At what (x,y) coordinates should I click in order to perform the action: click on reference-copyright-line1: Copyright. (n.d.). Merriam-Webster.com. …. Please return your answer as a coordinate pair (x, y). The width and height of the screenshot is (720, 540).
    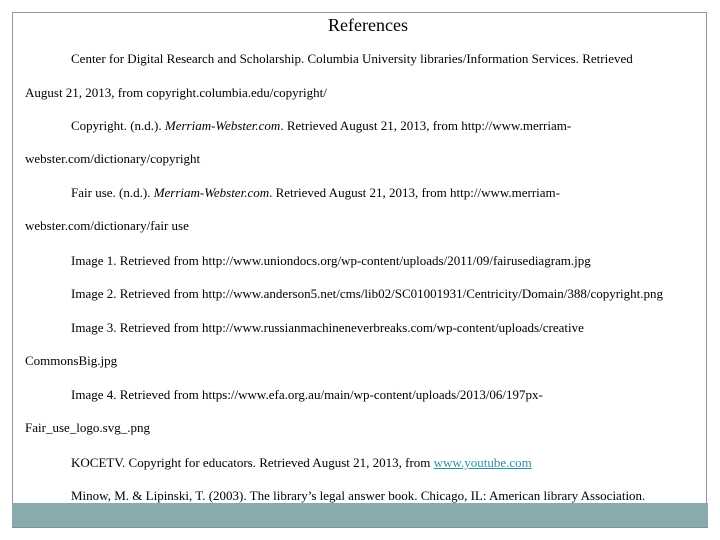
    Looking at the image, I should click on (321, 126).